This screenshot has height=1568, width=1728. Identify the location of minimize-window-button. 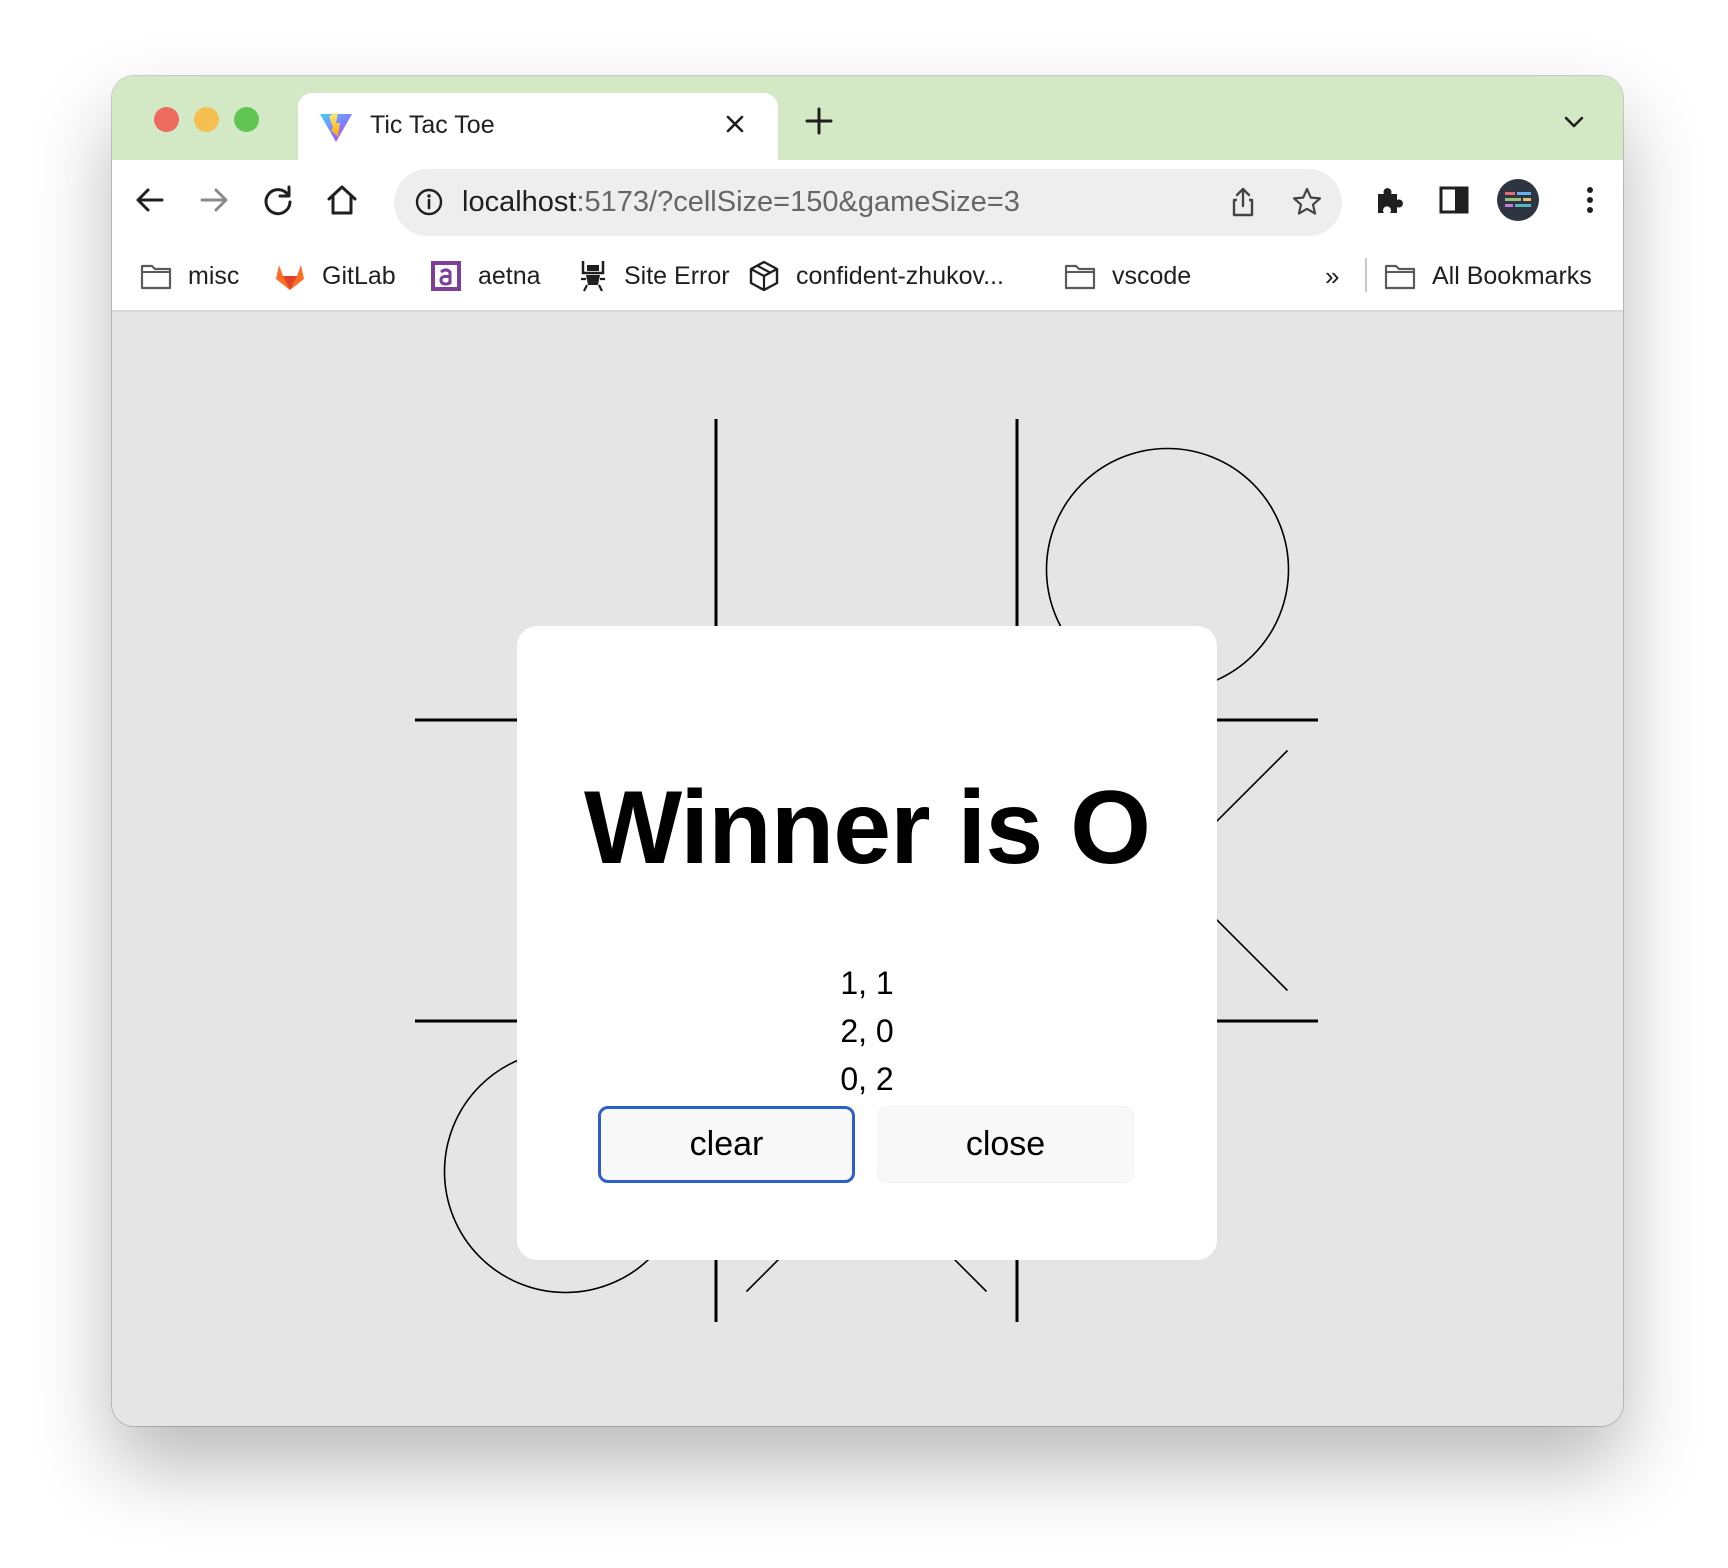
(206, 119).